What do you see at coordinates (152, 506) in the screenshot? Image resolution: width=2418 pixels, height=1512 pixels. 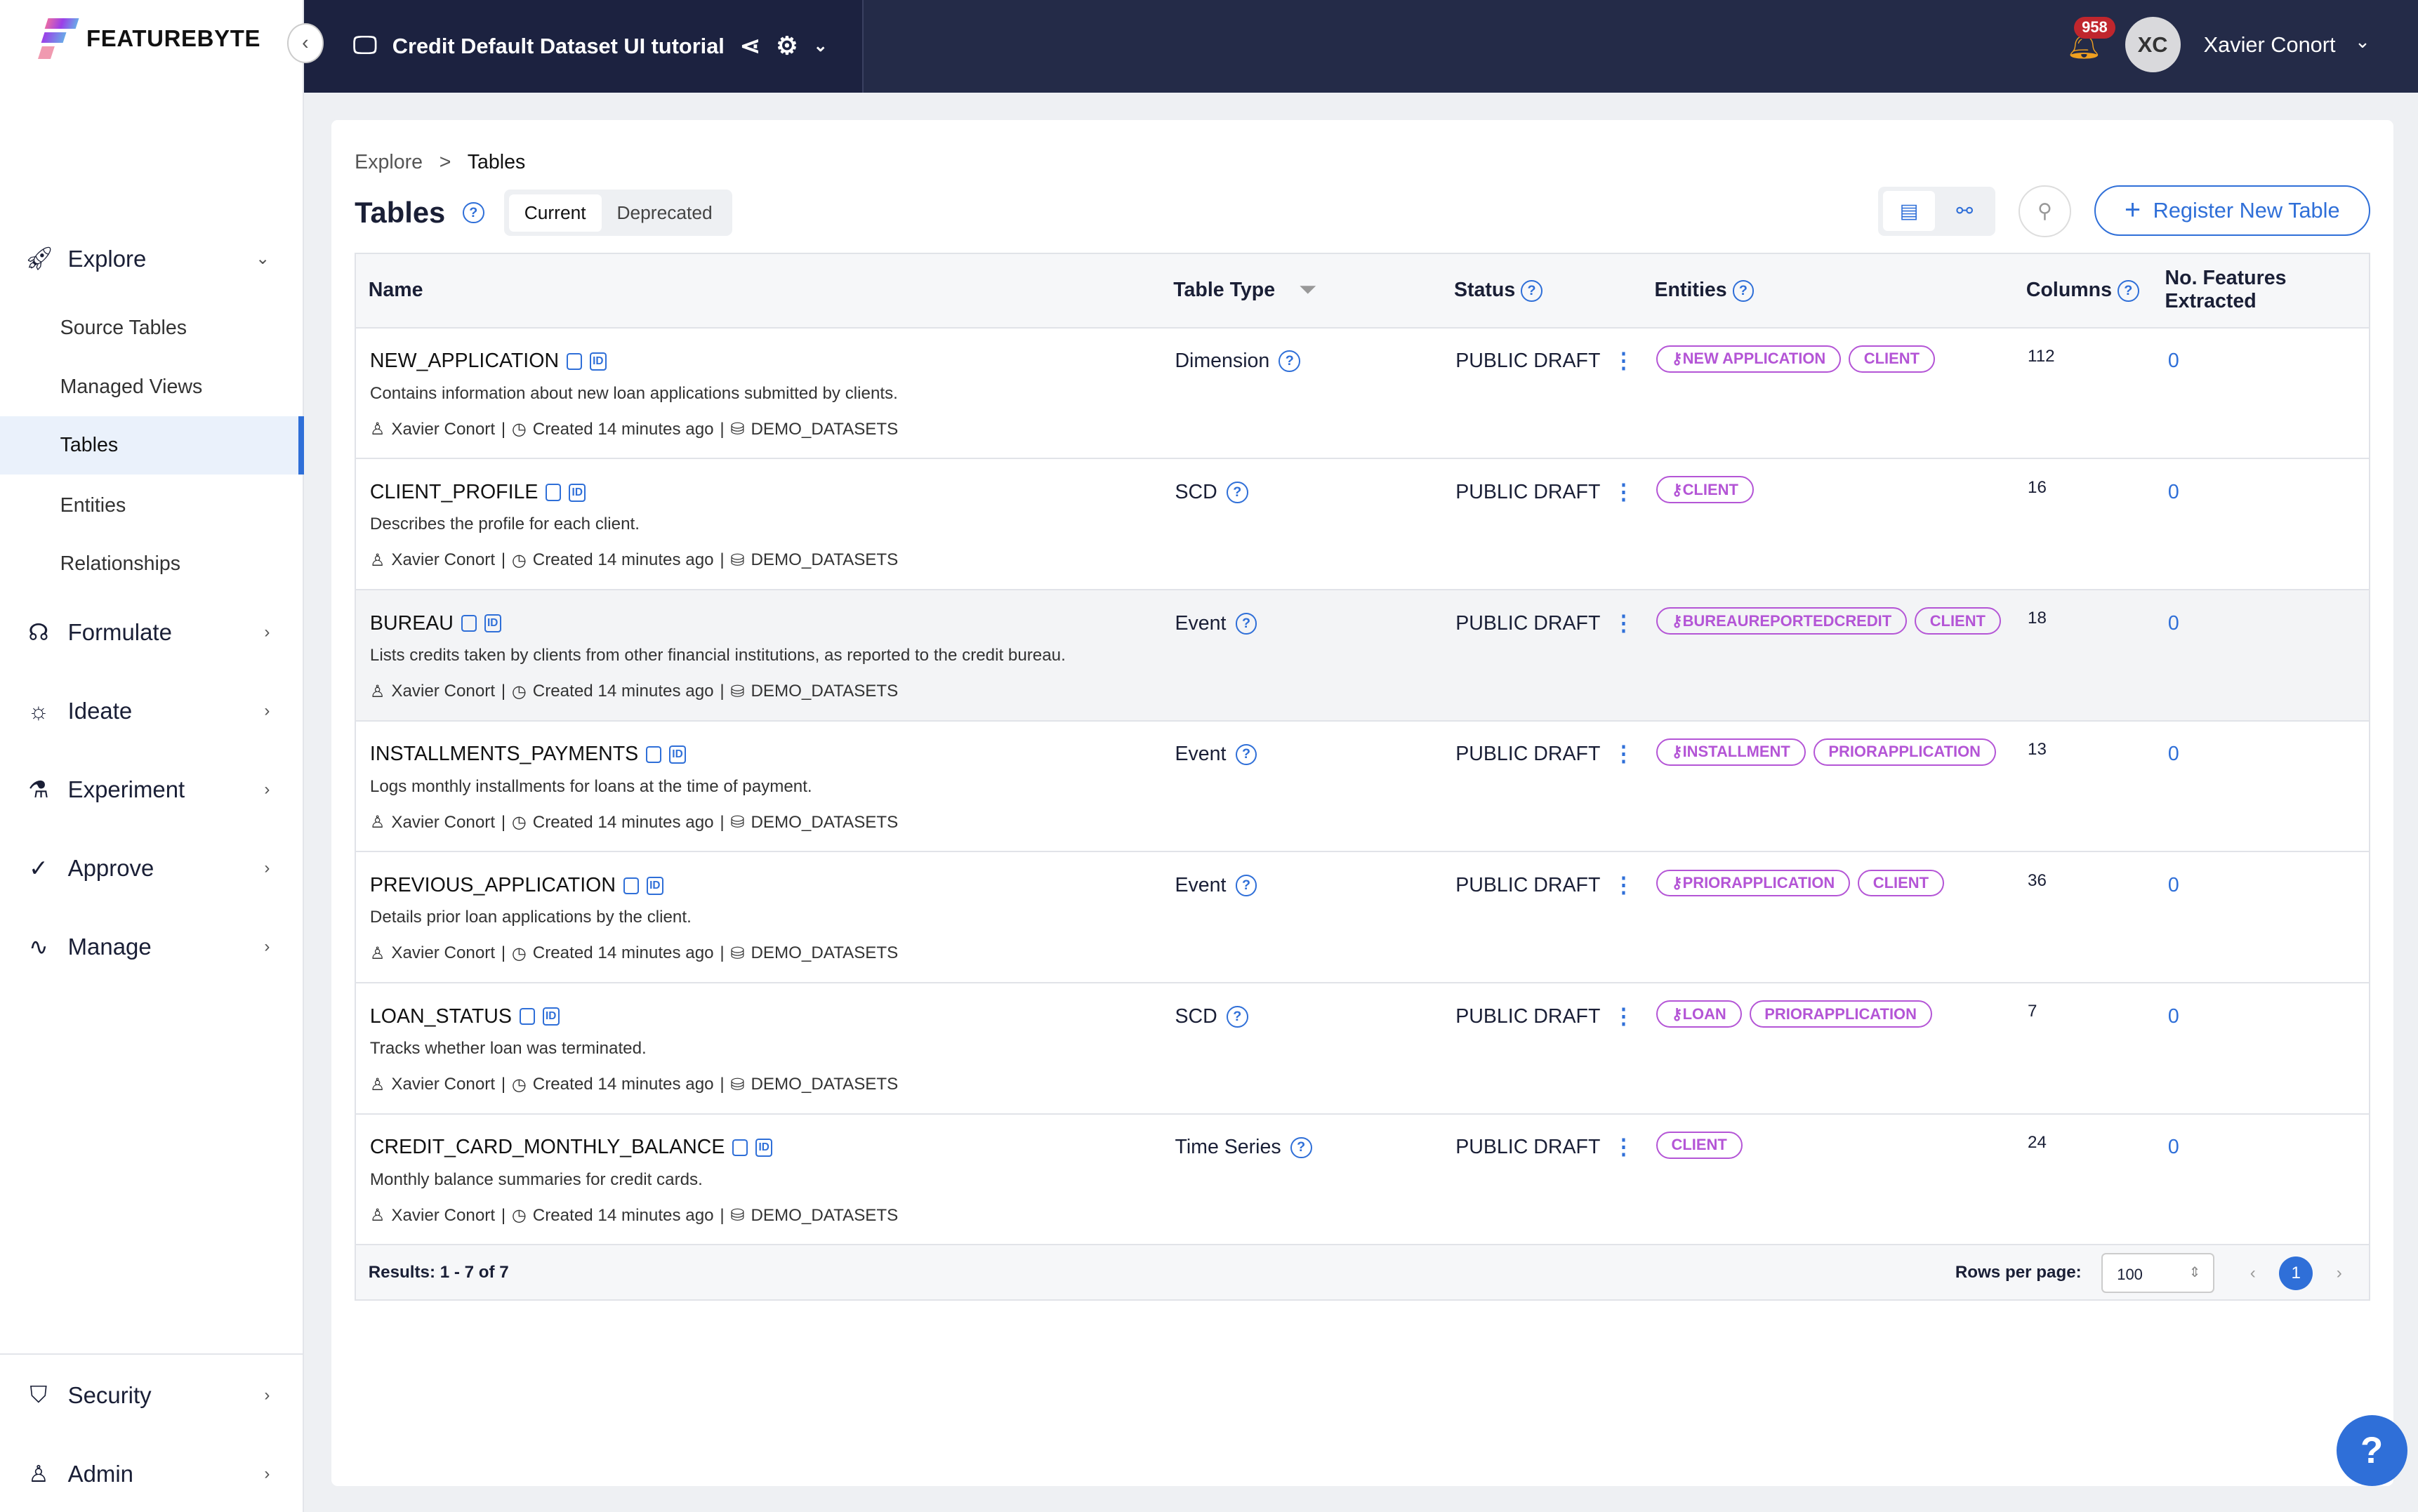 I see `sidebar-item-entities: Entities` at bounding box center [152, 506].